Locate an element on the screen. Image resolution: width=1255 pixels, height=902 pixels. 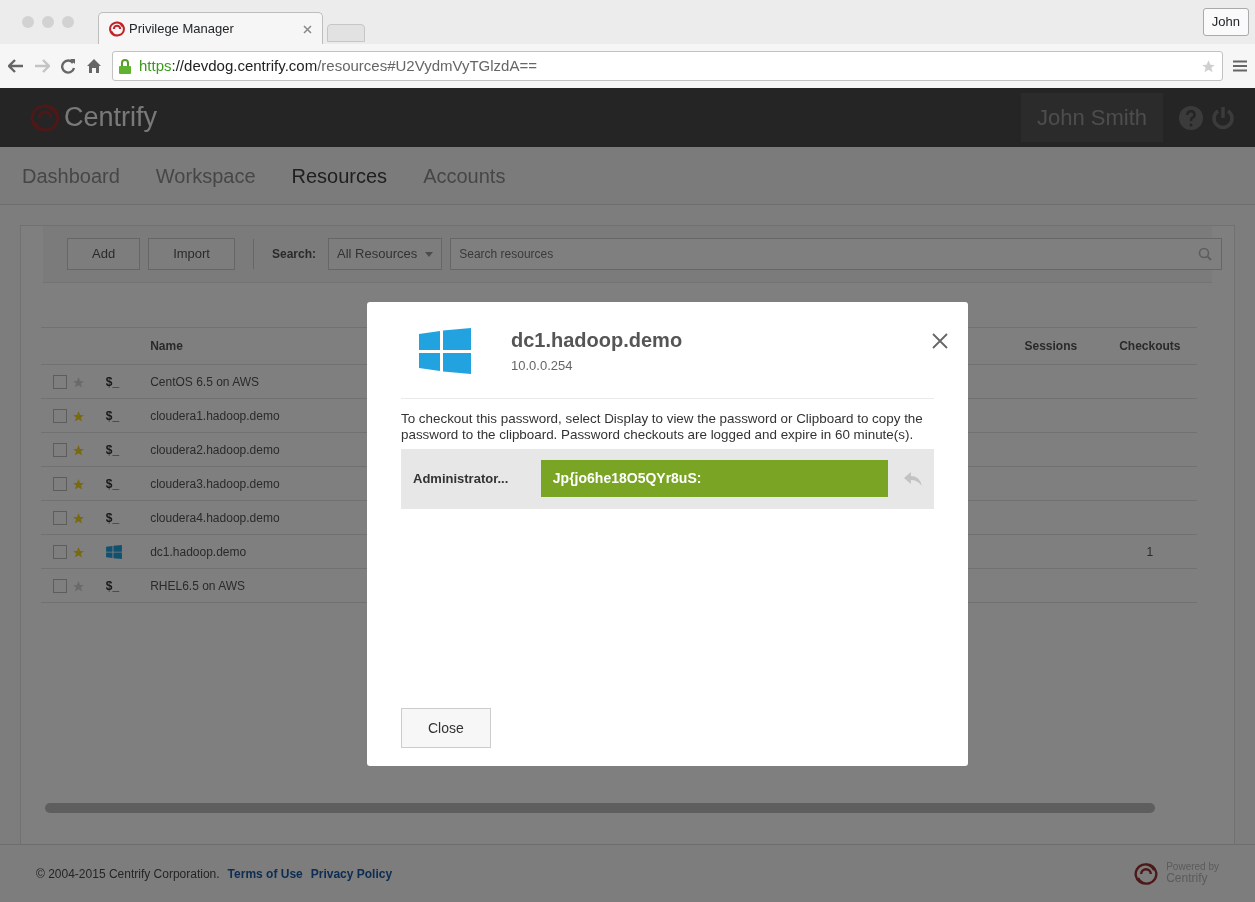
url-text: https://devdog.centrify.com/resources#U2VydmVyTGlzdA== is located at coordinates (338, 65).